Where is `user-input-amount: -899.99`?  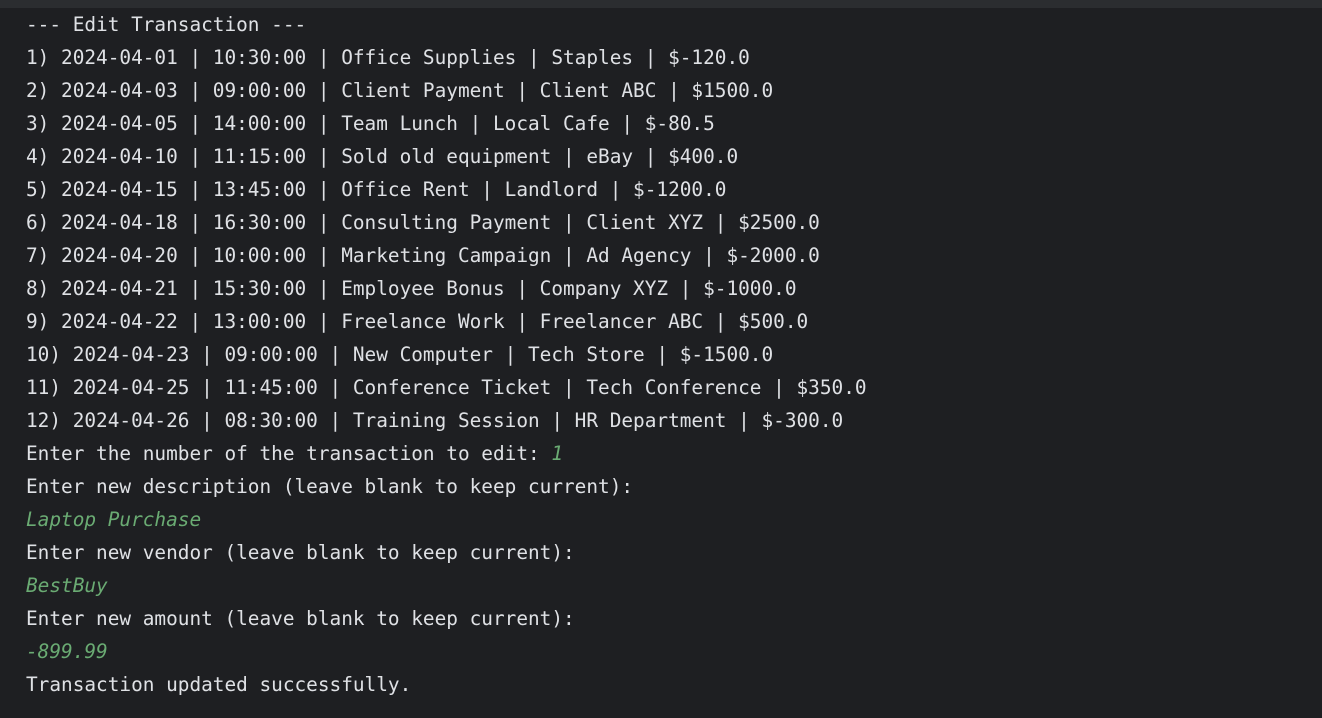 user-input-amount: -899.99 is located at coordinates (67, 651).